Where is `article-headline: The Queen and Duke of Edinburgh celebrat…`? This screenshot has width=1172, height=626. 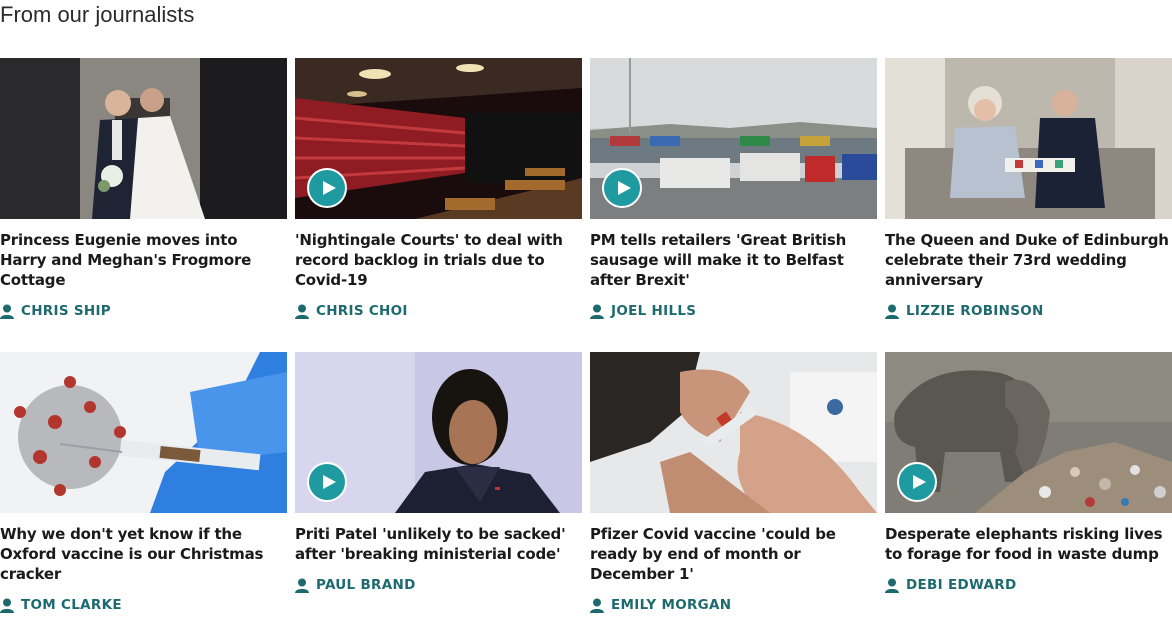 article-headline: The Queen and Duke of Edinburgh celebrat… is located at coordinates (1028, 260).